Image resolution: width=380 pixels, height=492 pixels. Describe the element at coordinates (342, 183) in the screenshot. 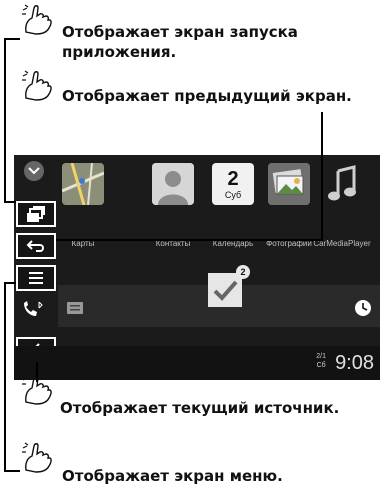

I see `music-icon` at that location.